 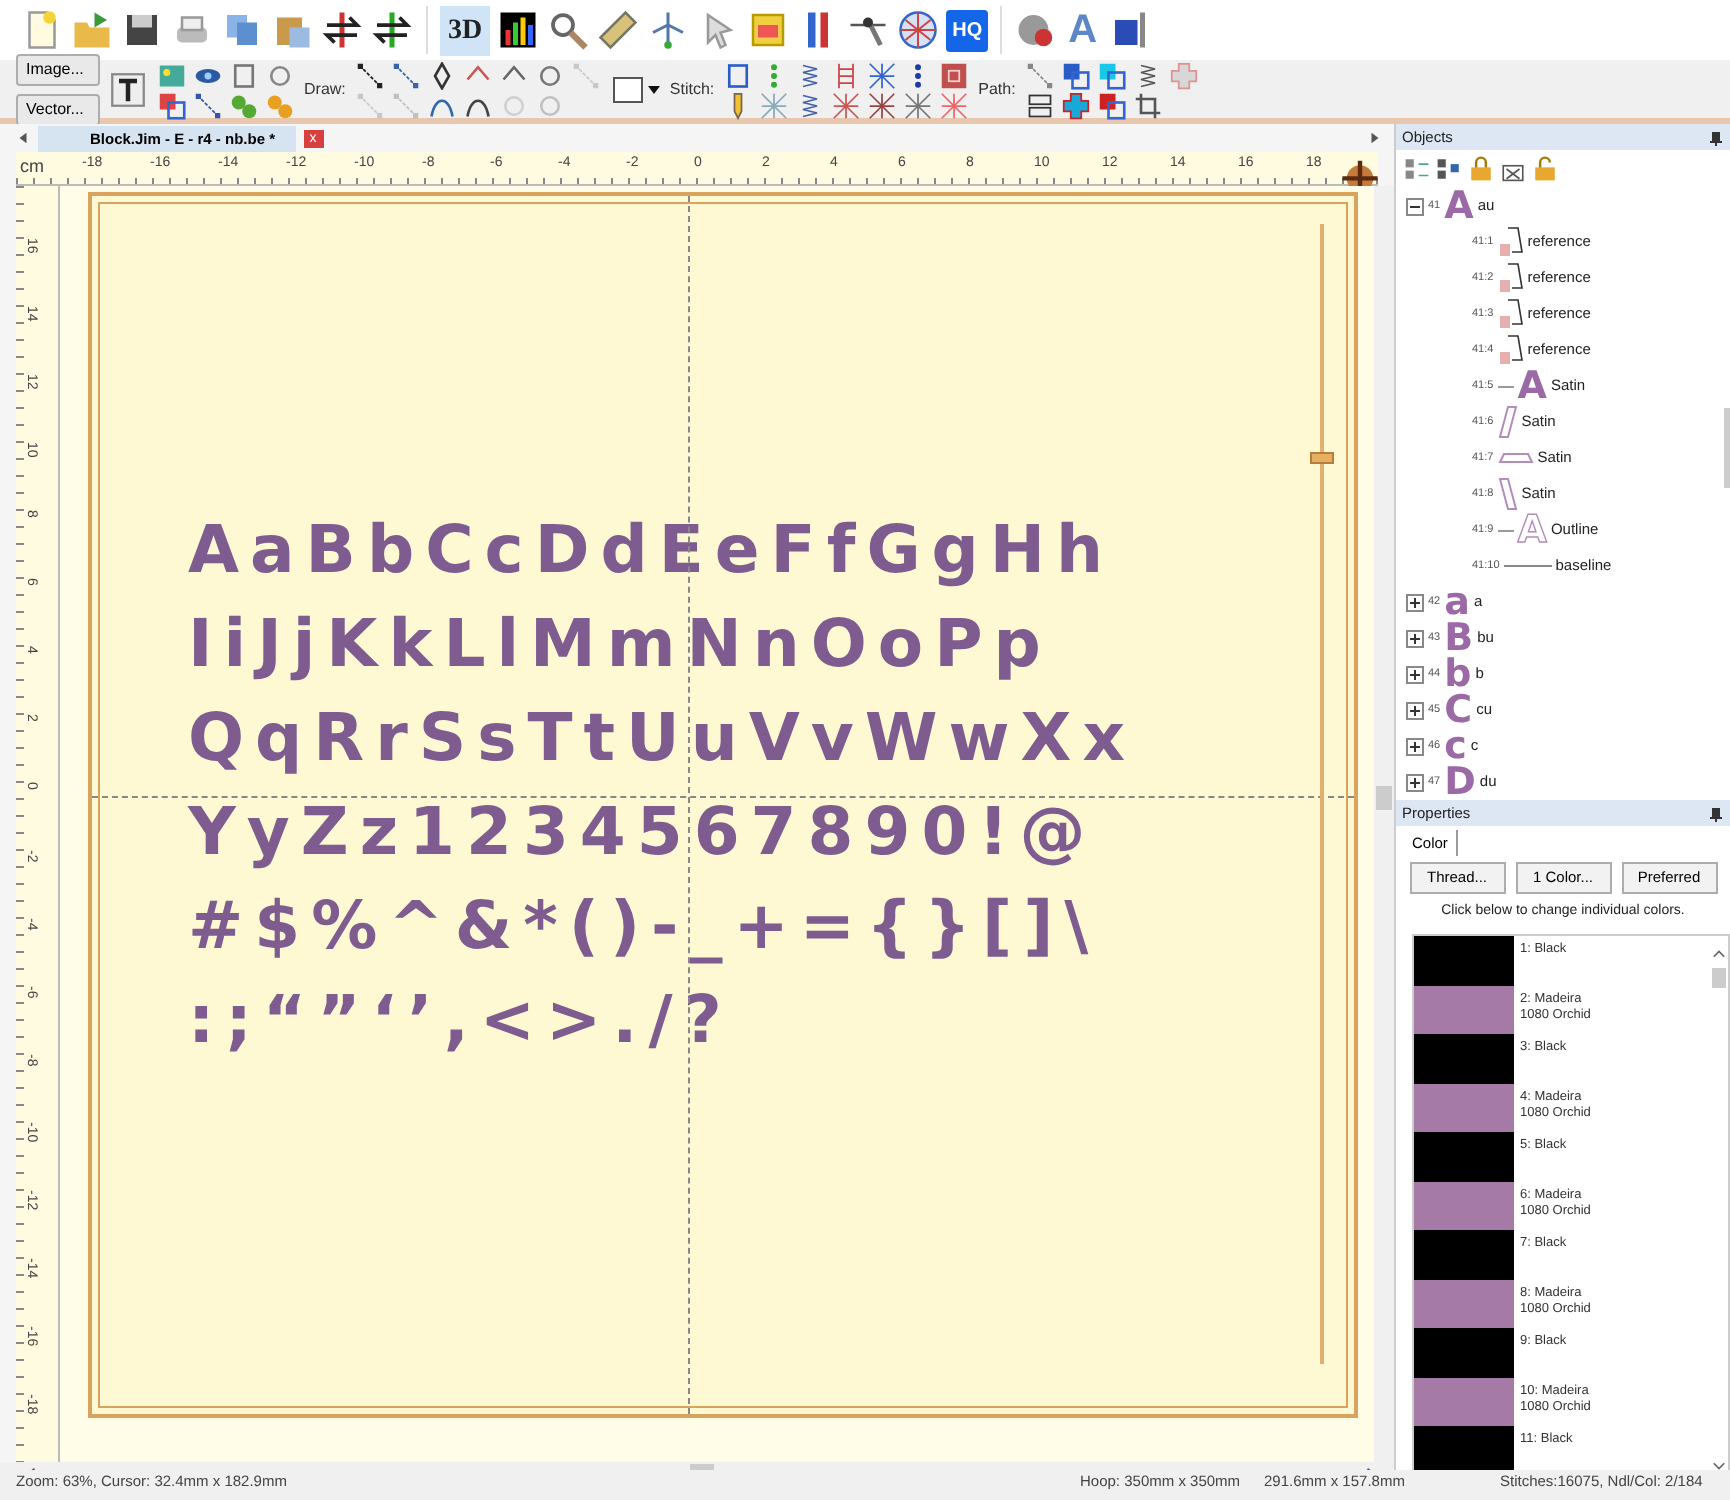 I want to click on baseline-thumbnail-icon, so click(x=1527, y=566).